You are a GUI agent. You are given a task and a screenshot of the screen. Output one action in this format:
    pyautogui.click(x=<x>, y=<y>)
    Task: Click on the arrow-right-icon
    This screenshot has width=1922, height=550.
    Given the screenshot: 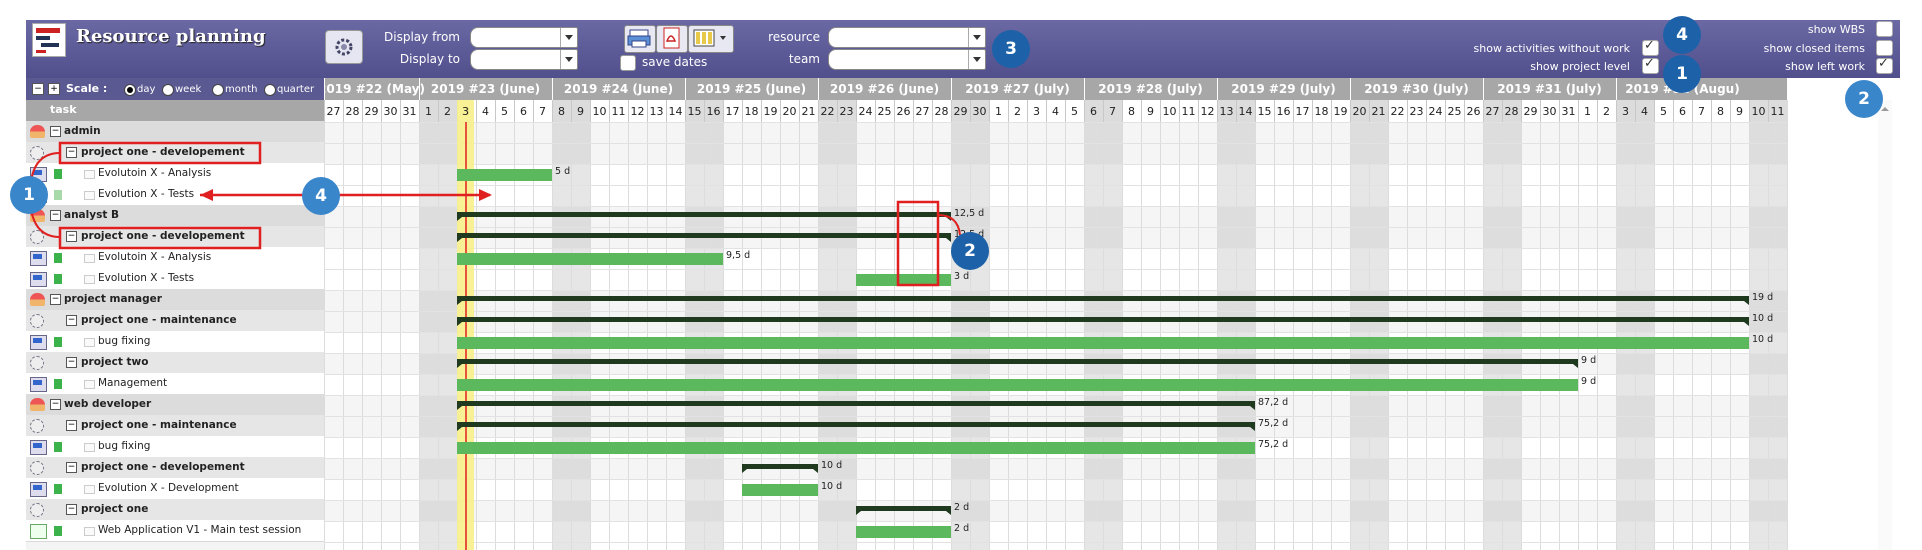 What is the action you would take?
    pyautogui.click(x=485, y=195)
    